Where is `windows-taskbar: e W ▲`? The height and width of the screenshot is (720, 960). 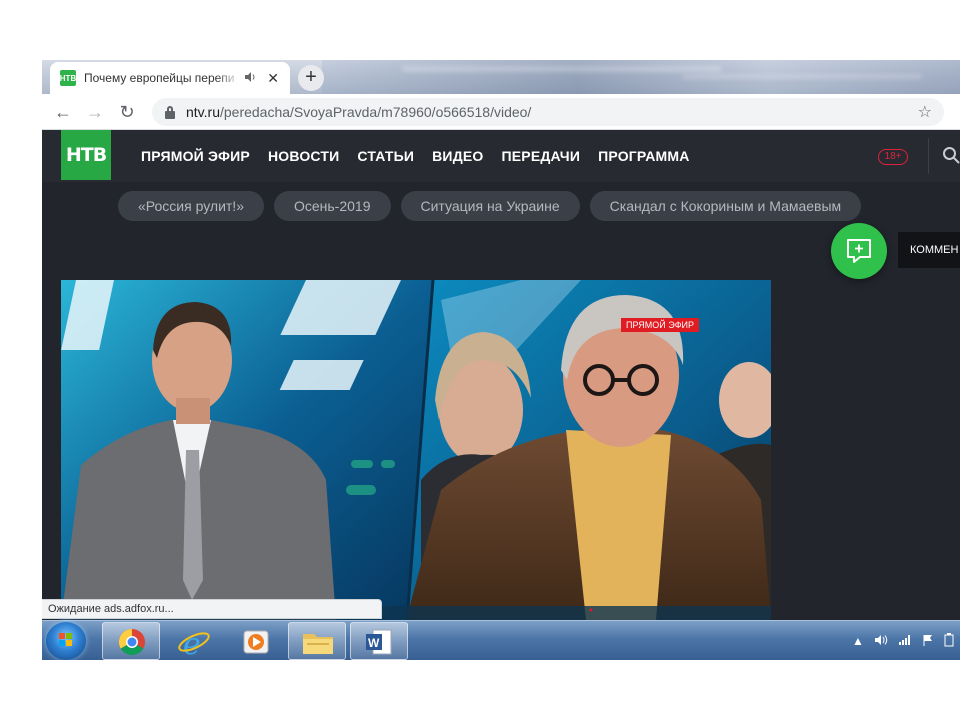 windows-taskbar: e W ▲ is located at coordinates (501, 640).